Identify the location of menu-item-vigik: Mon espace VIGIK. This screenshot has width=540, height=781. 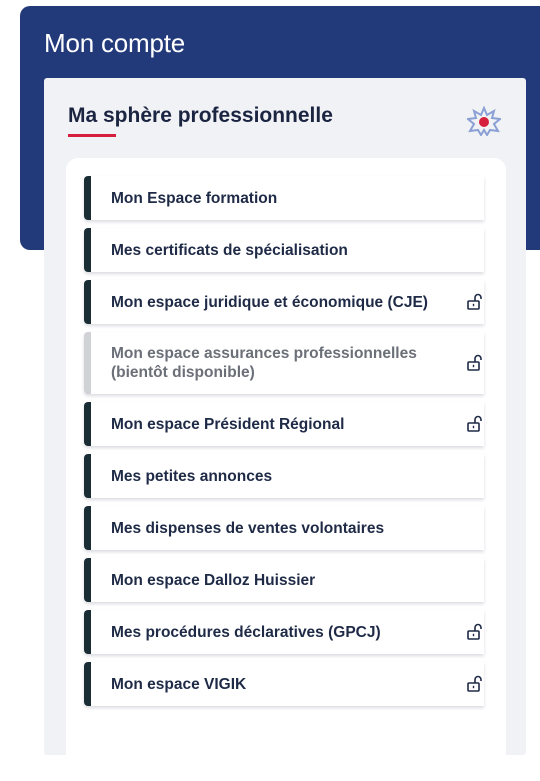
(284, 684).